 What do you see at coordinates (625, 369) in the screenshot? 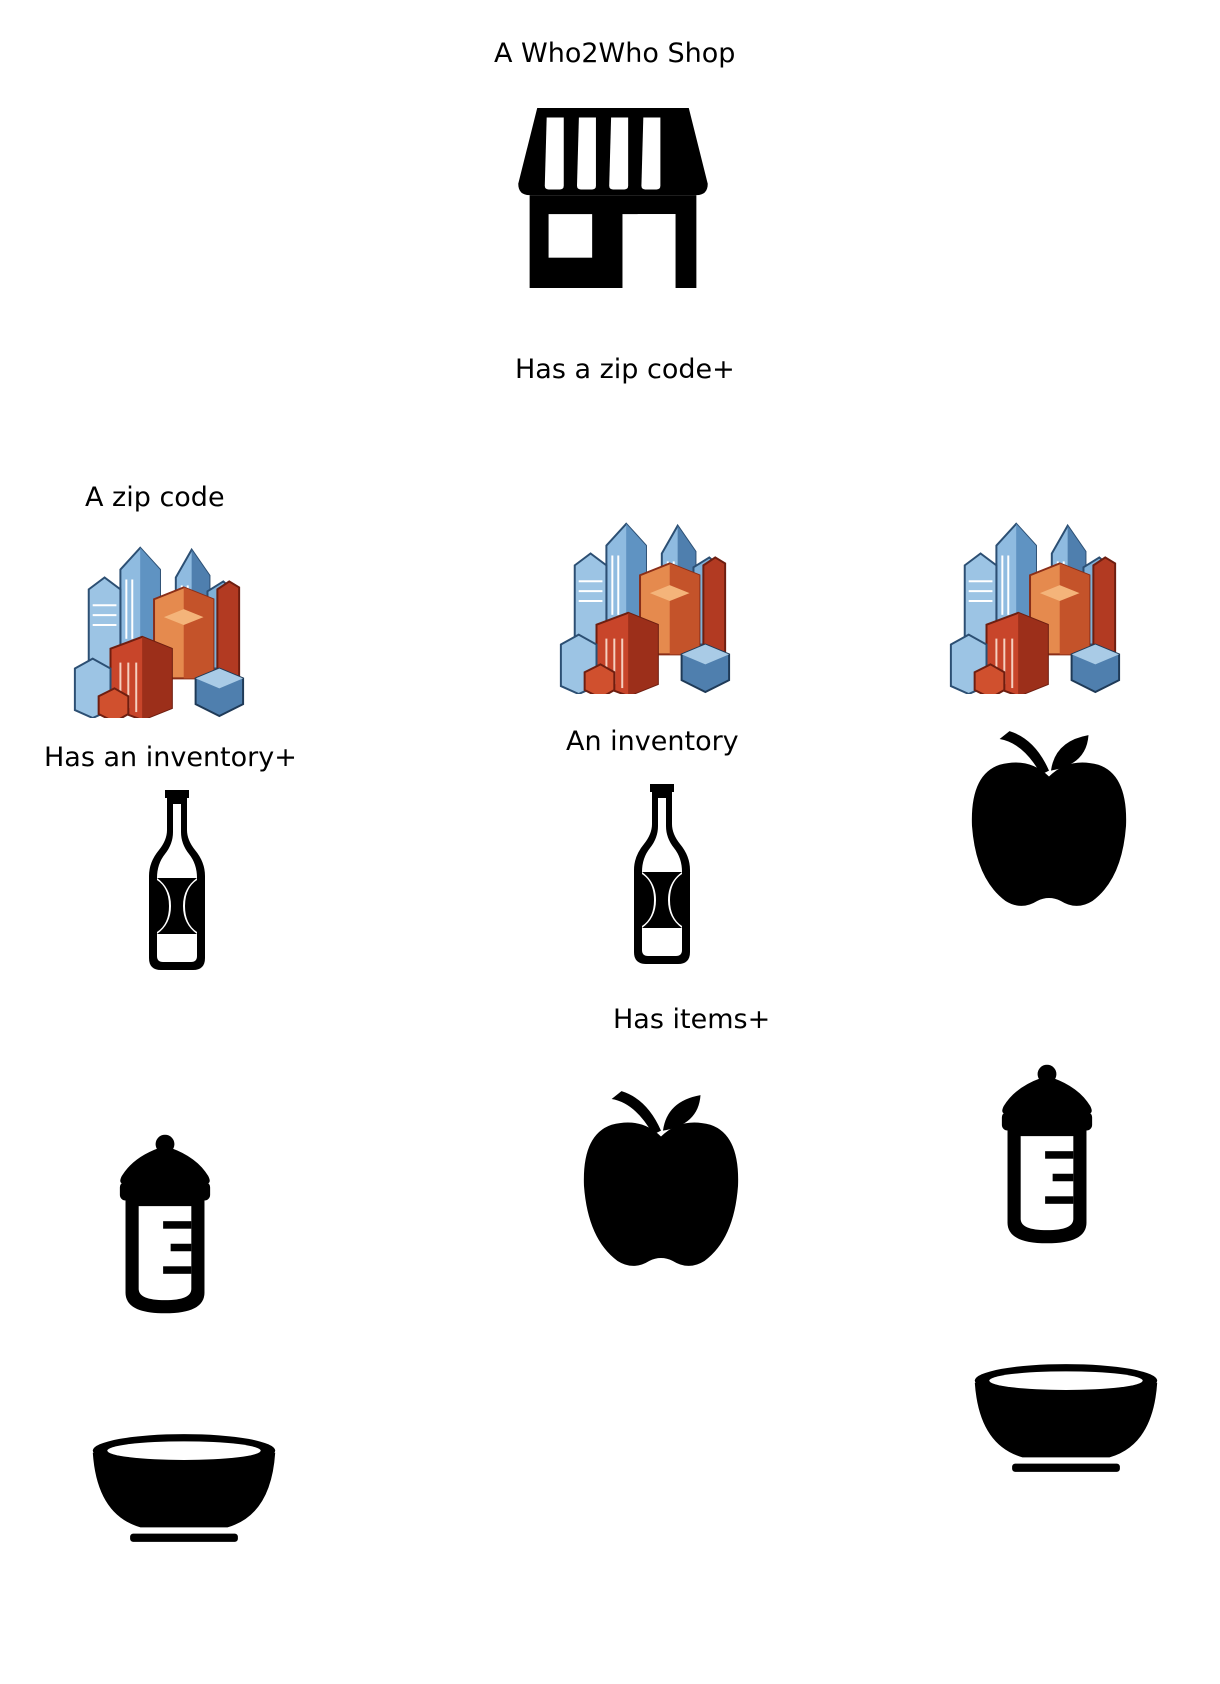
I see `has-zip-code-label: Has a zip code+` at bounding box center [625, 369].